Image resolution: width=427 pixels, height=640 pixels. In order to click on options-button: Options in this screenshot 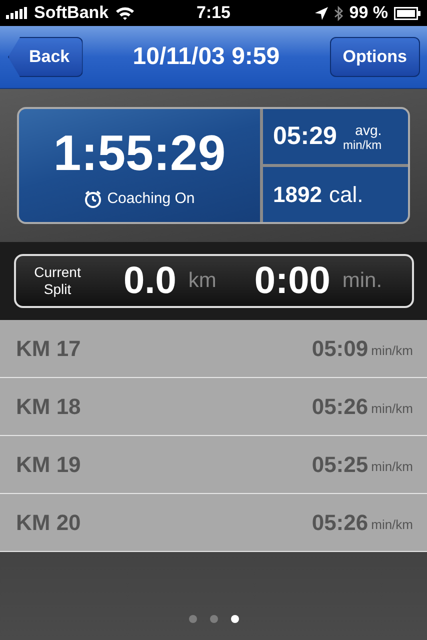, I will do `click(375, 57)`.